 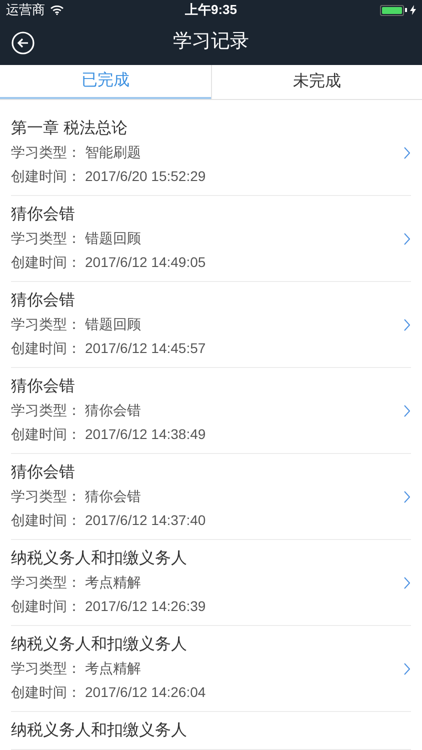 What do you see at coordinates (211, 731) in the screenshot?
I see `record-row: 纳税义务人和扣缴义务人` at bounding box center [211, 731].